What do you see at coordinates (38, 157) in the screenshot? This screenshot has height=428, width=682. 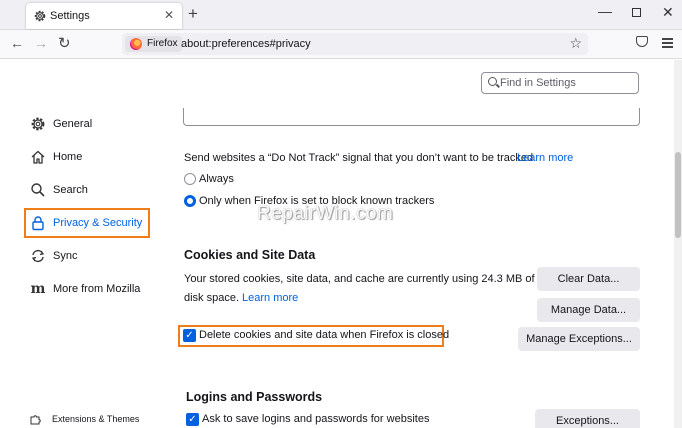 I see `home-icon` at bounding box center [38, 157].